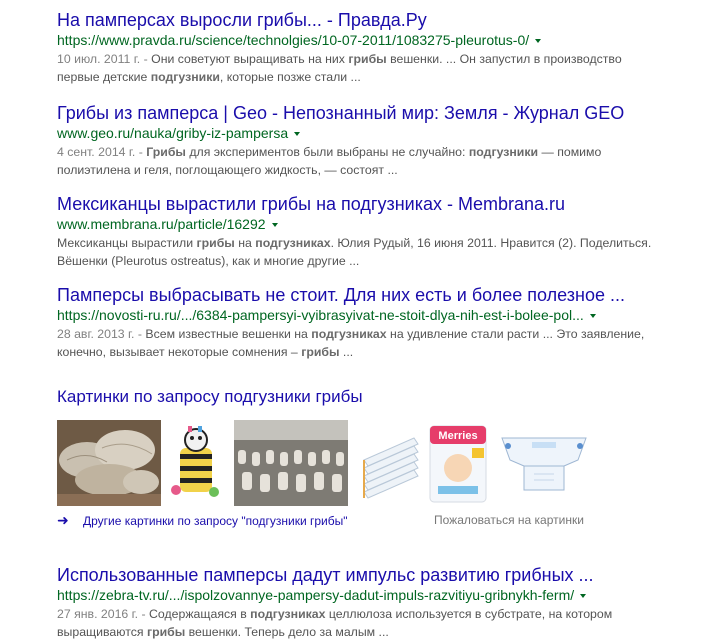 The height and width of the screenshot is (644, 720). What do you see at coordinates (390, 463) in the screenshot?
I see `diaper-stack-thumb` at bounding box center [390, 463].